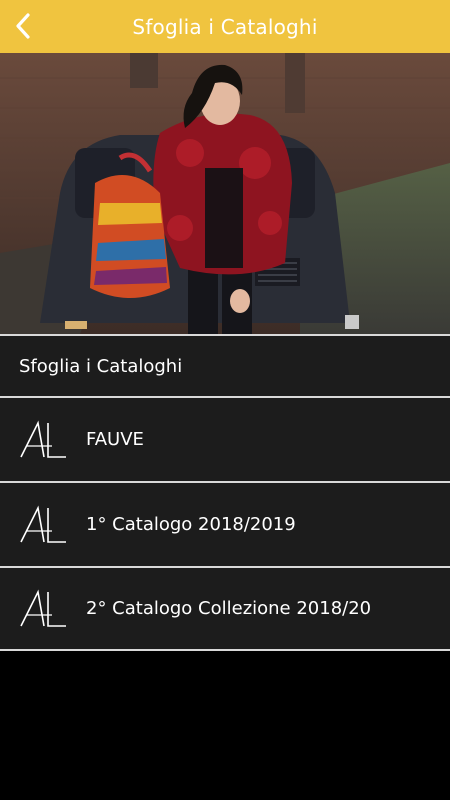 The width and height of the screenshot is (450, 800). What do you see at coordinates (191, 524) in the screenshot?
I see `catalog-label: 1° Catalogo 2018/2019` at bounding box center [191, 524].